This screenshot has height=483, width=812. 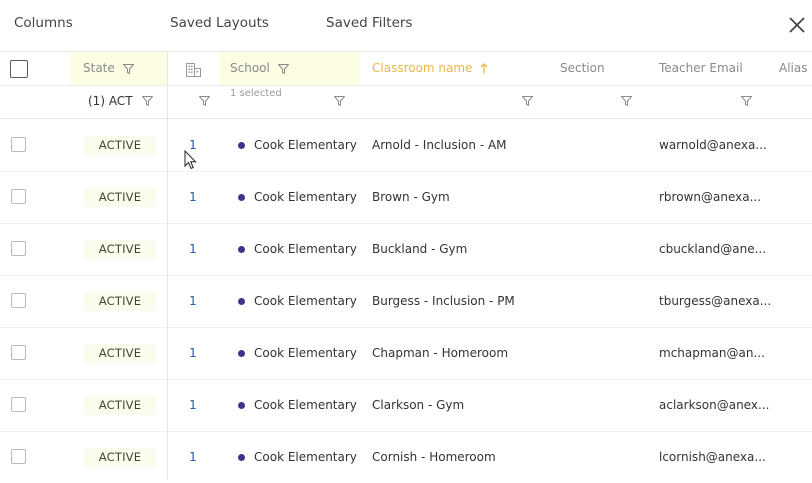 What do you see at coordinates (422, 68) in the screenshot?
I see `classroom-header-label: Classroom name` at bounding box center [422, 68].